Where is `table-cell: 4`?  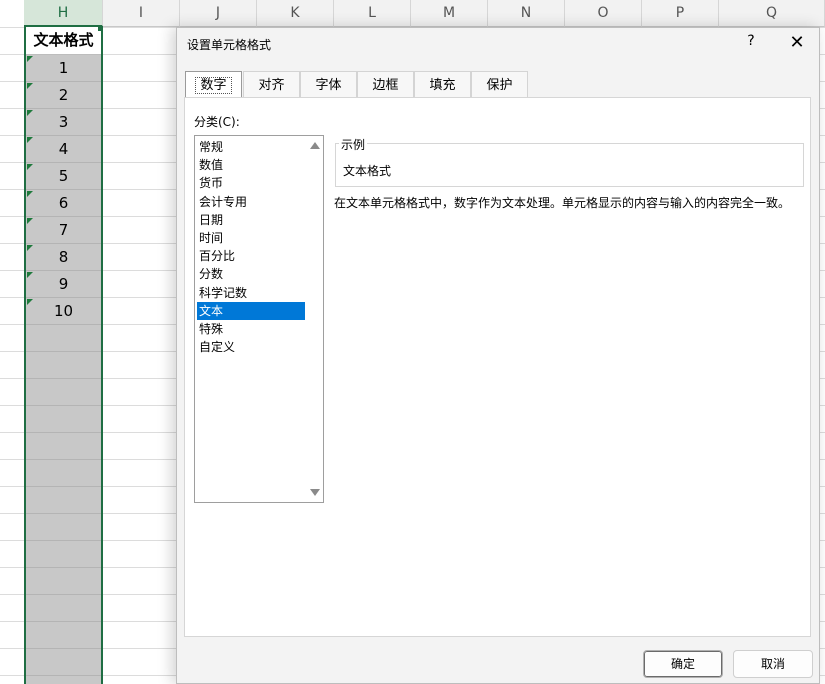 table-cell: 4 is located at coordinates (63, 149).